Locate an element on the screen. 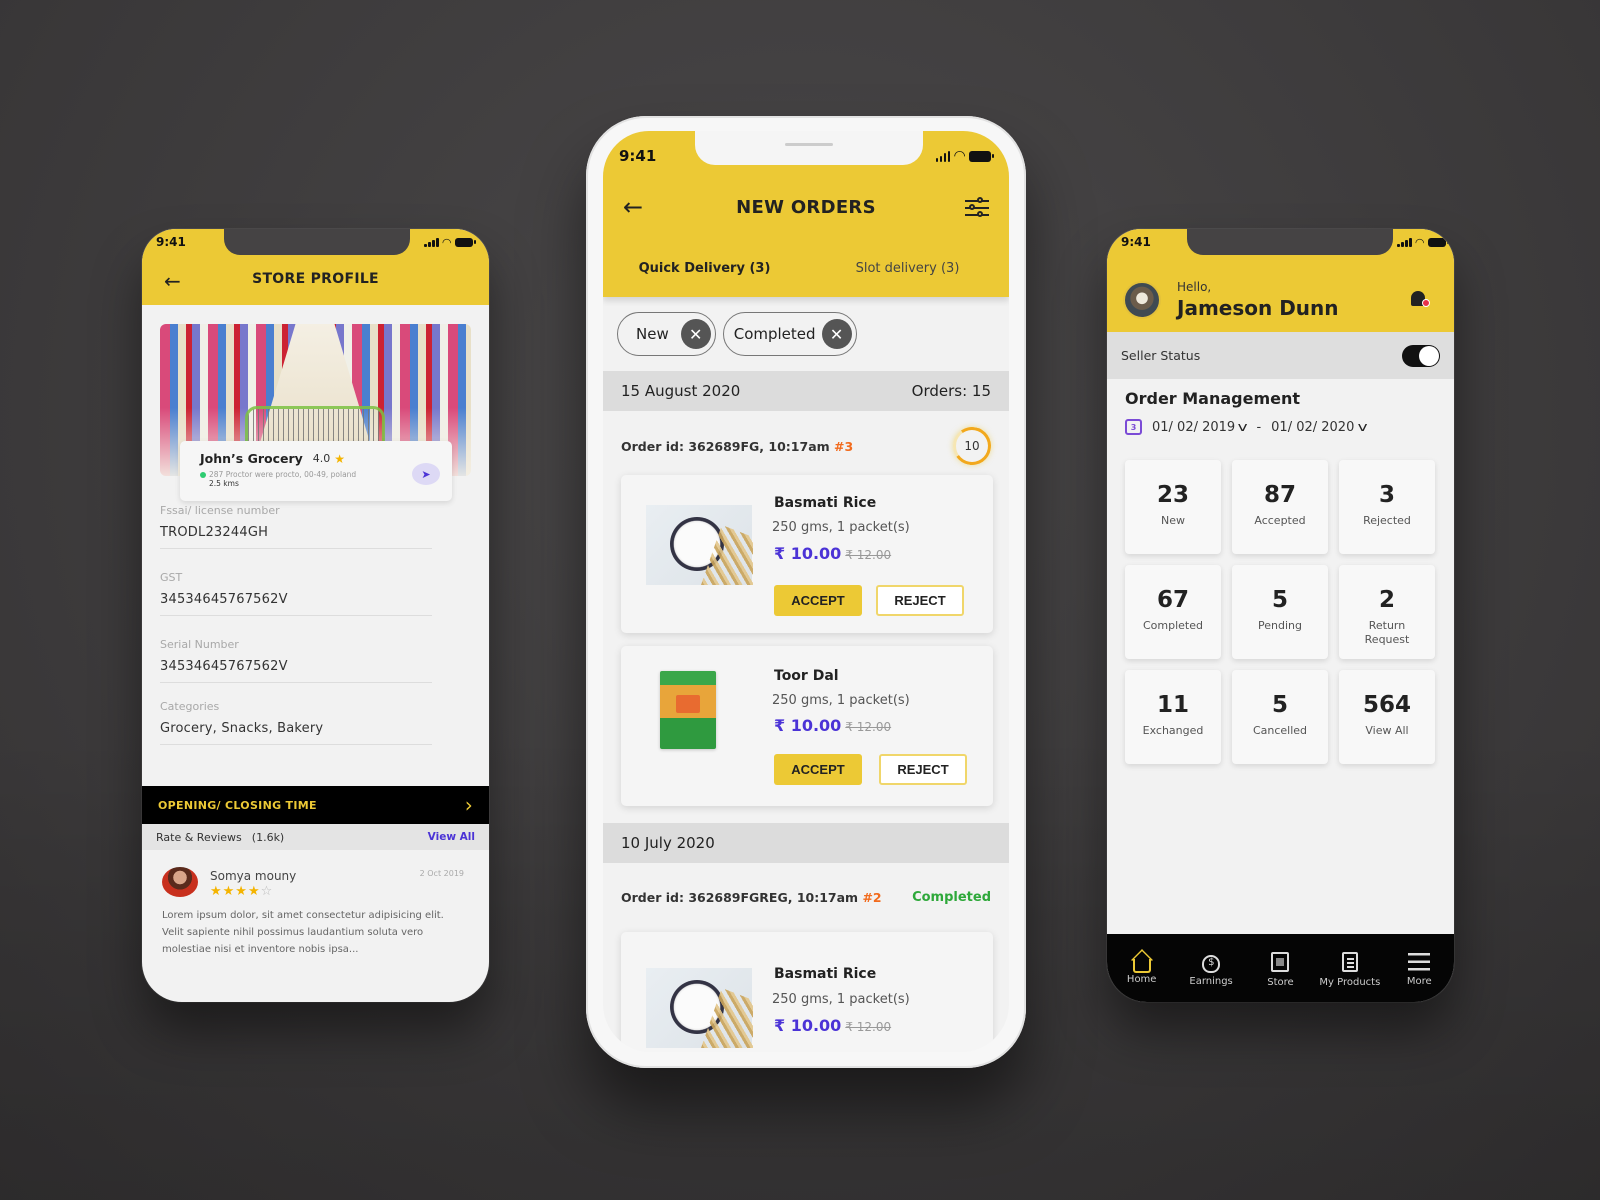 The height and width of the screenshot is (1200, 1600). stat-value: 67 is located at coordinates (1172, 600).